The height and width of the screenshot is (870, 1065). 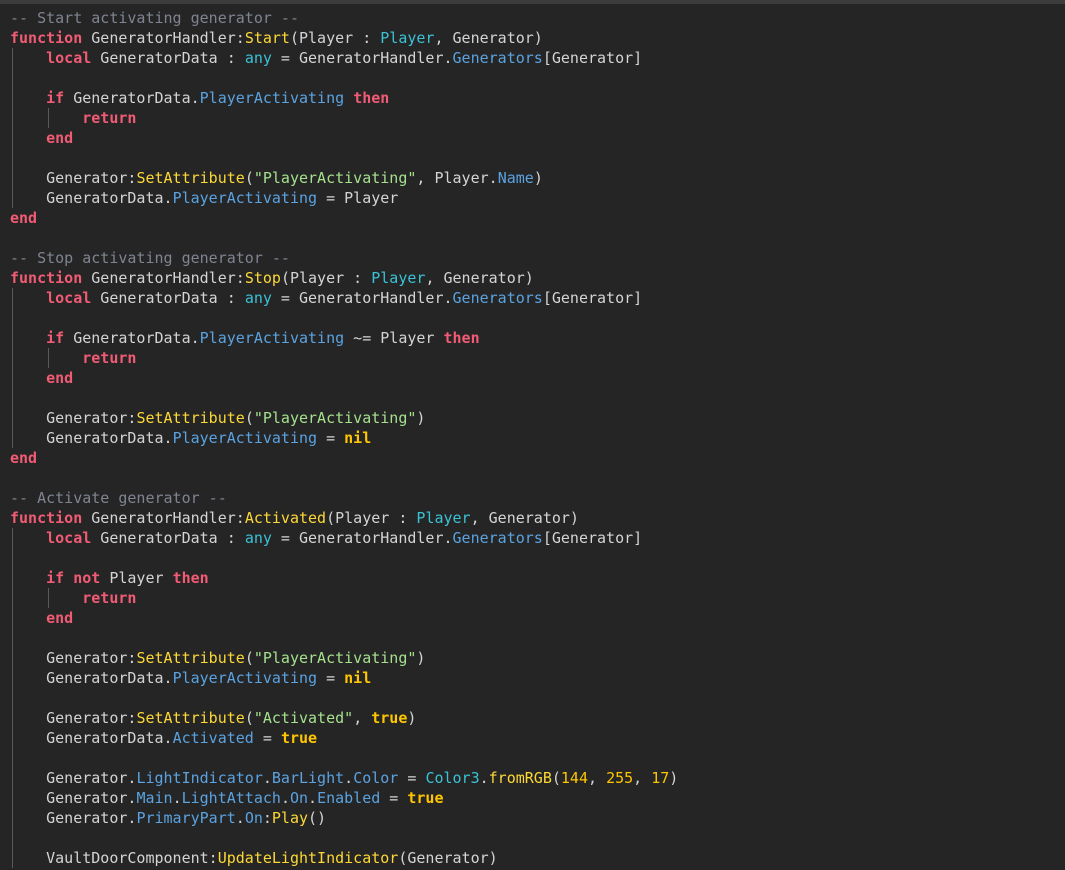 What do you see at coordinates (136, 578) in the screenshot?
I see `code-token-plain: Player` at bounding box center [136, 578].